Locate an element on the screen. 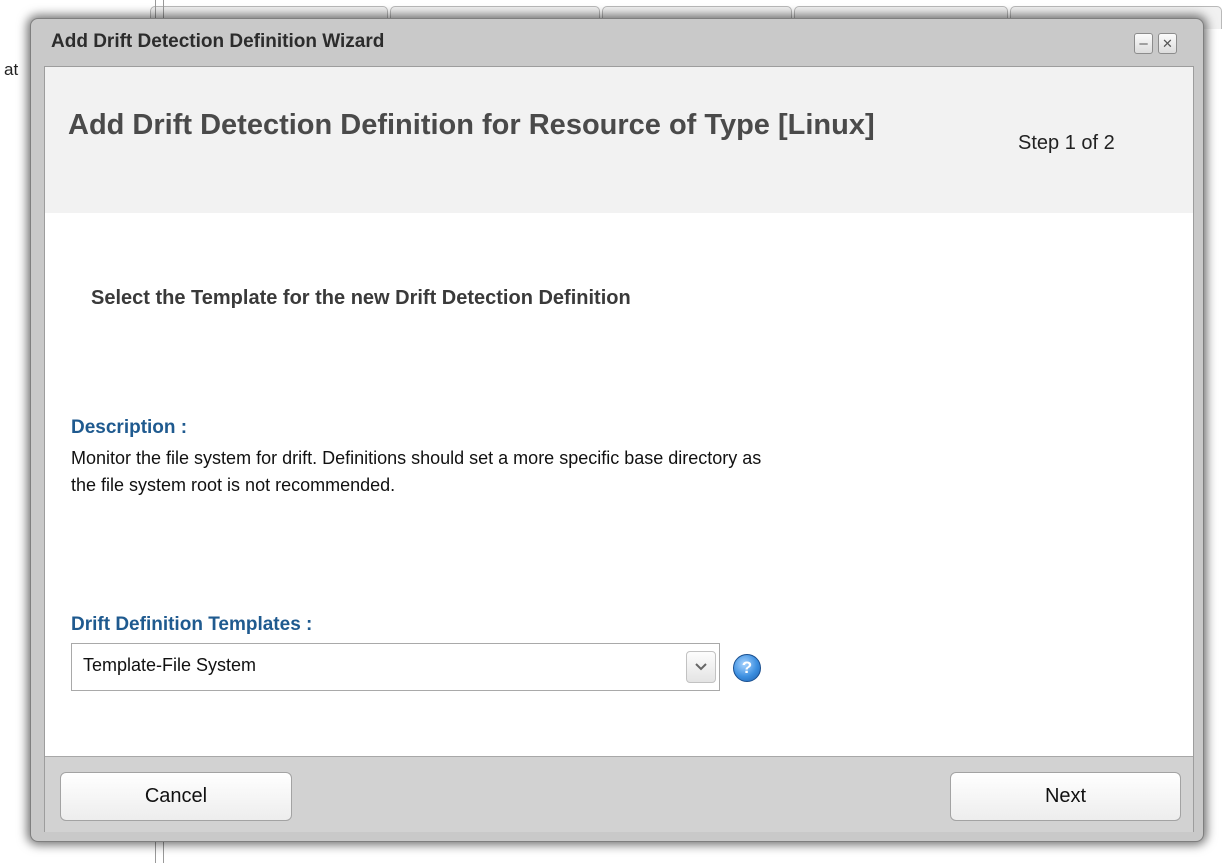  chevron-down-icon is located at coordinates (701, 667).